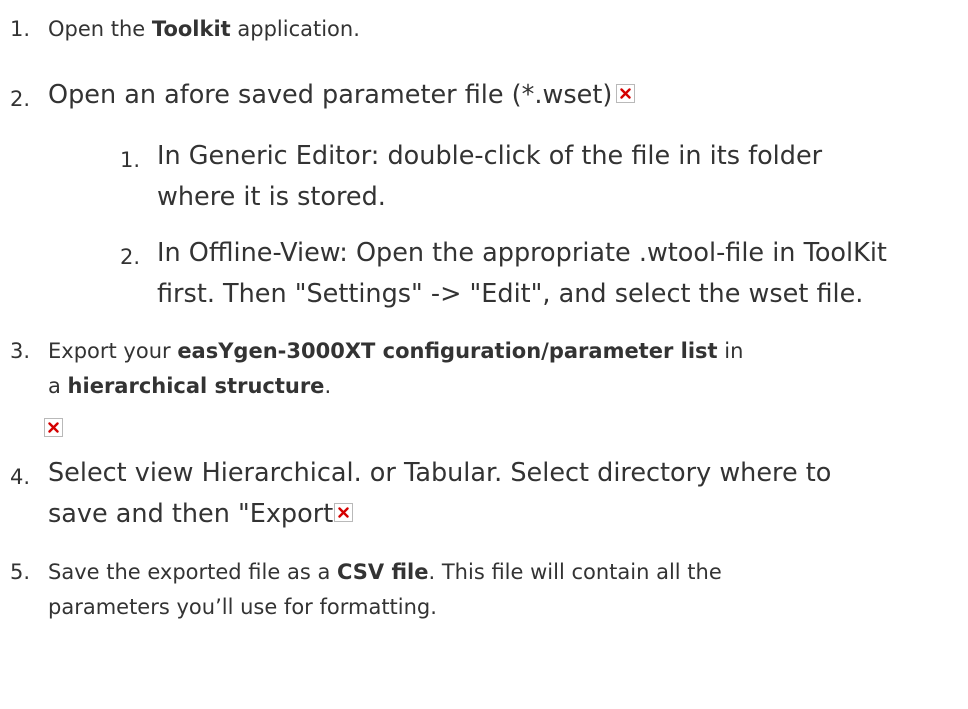 This screenshot has width=968, height=709. Describe the element at coordinates (19, 29) in the screenshot. I see `list-number: 1.` at that location.